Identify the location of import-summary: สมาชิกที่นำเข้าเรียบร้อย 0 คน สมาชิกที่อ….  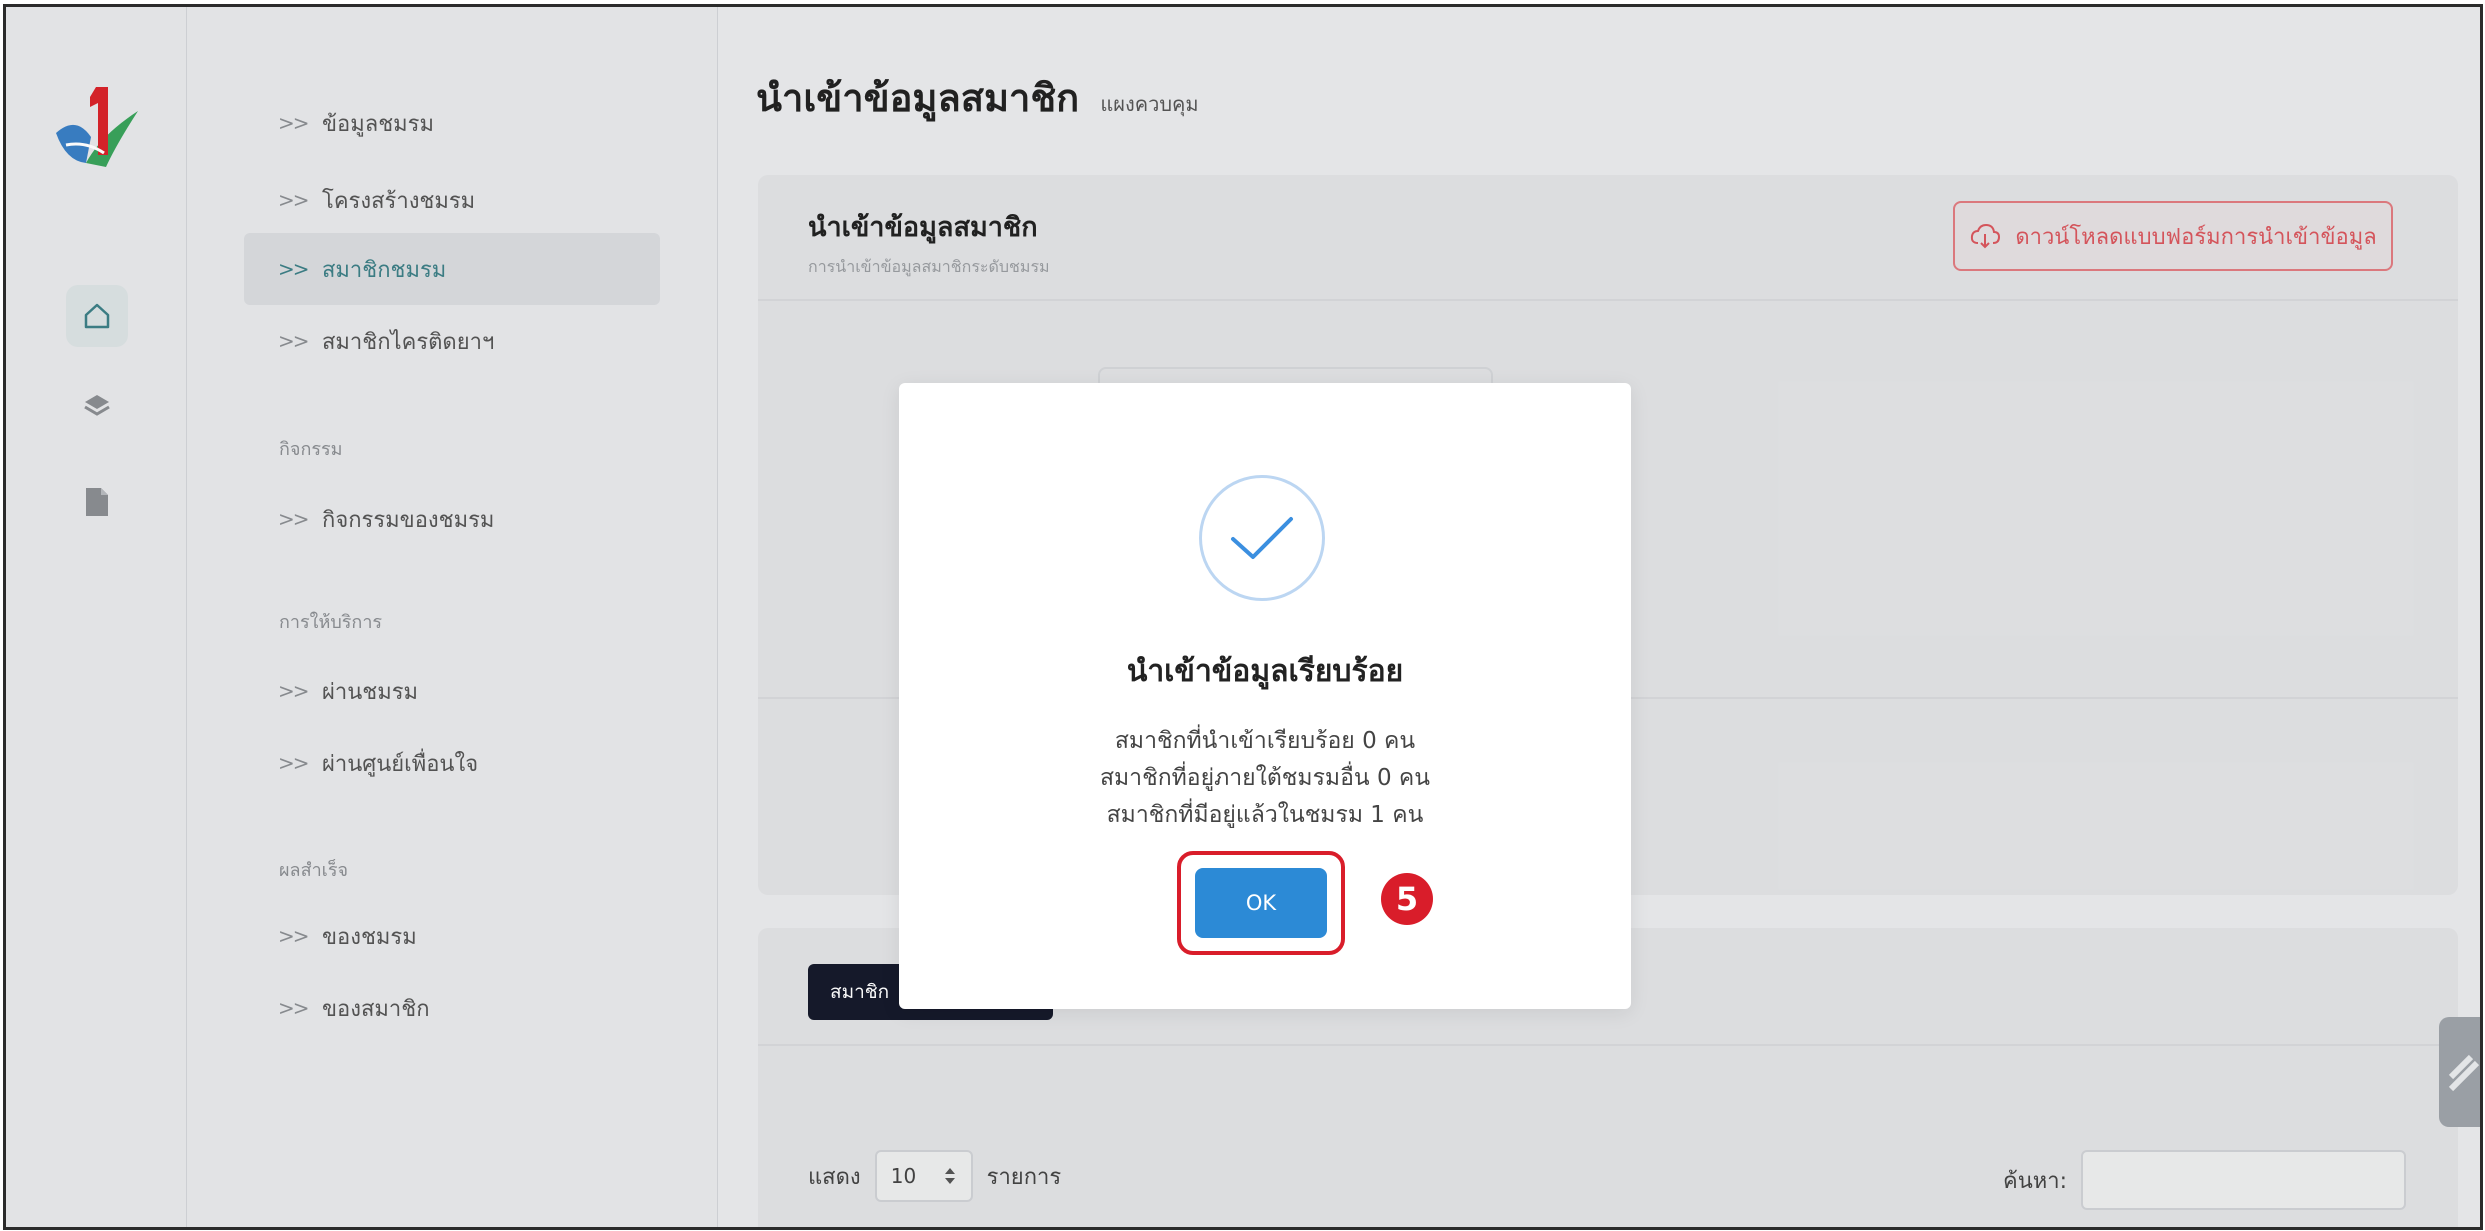
(1265, 778).